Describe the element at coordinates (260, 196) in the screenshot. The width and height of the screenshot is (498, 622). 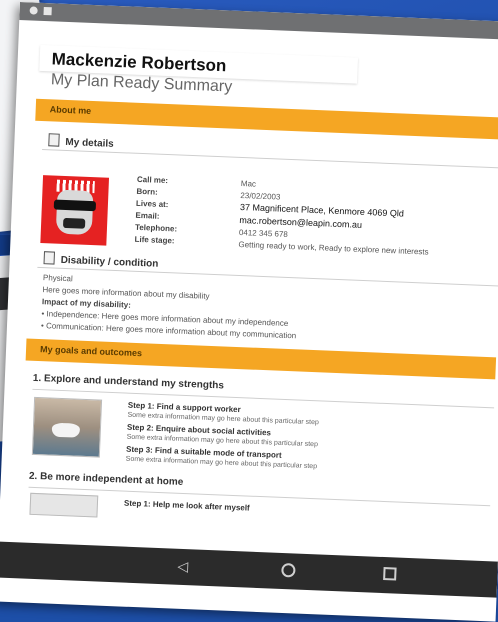
I see `born-value: 23/02/2003` at that location.